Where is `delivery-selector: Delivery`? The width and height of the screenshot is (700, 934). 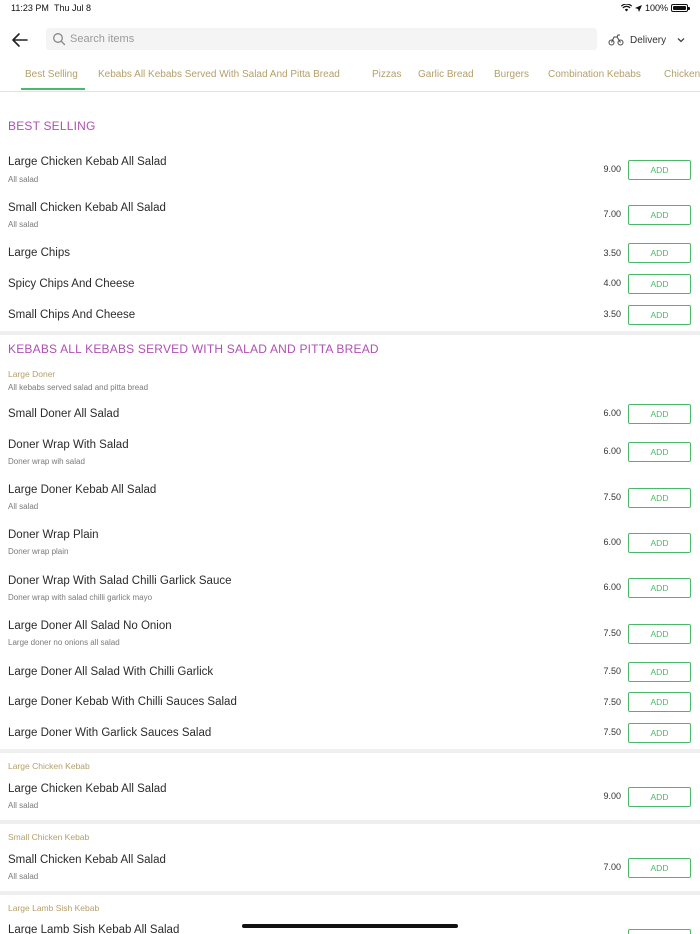 delivery-selector: Delivery is located at coordinates (647, 40).